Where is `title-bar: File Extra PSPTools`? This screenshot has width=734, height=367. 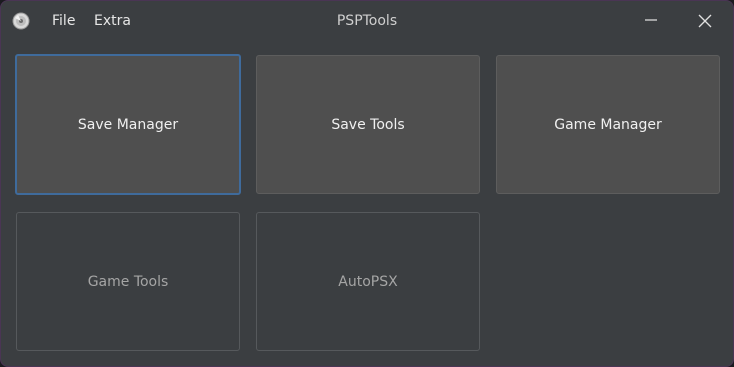
title-bar: File Extra PSPTools is located at coordinates (367, 21).